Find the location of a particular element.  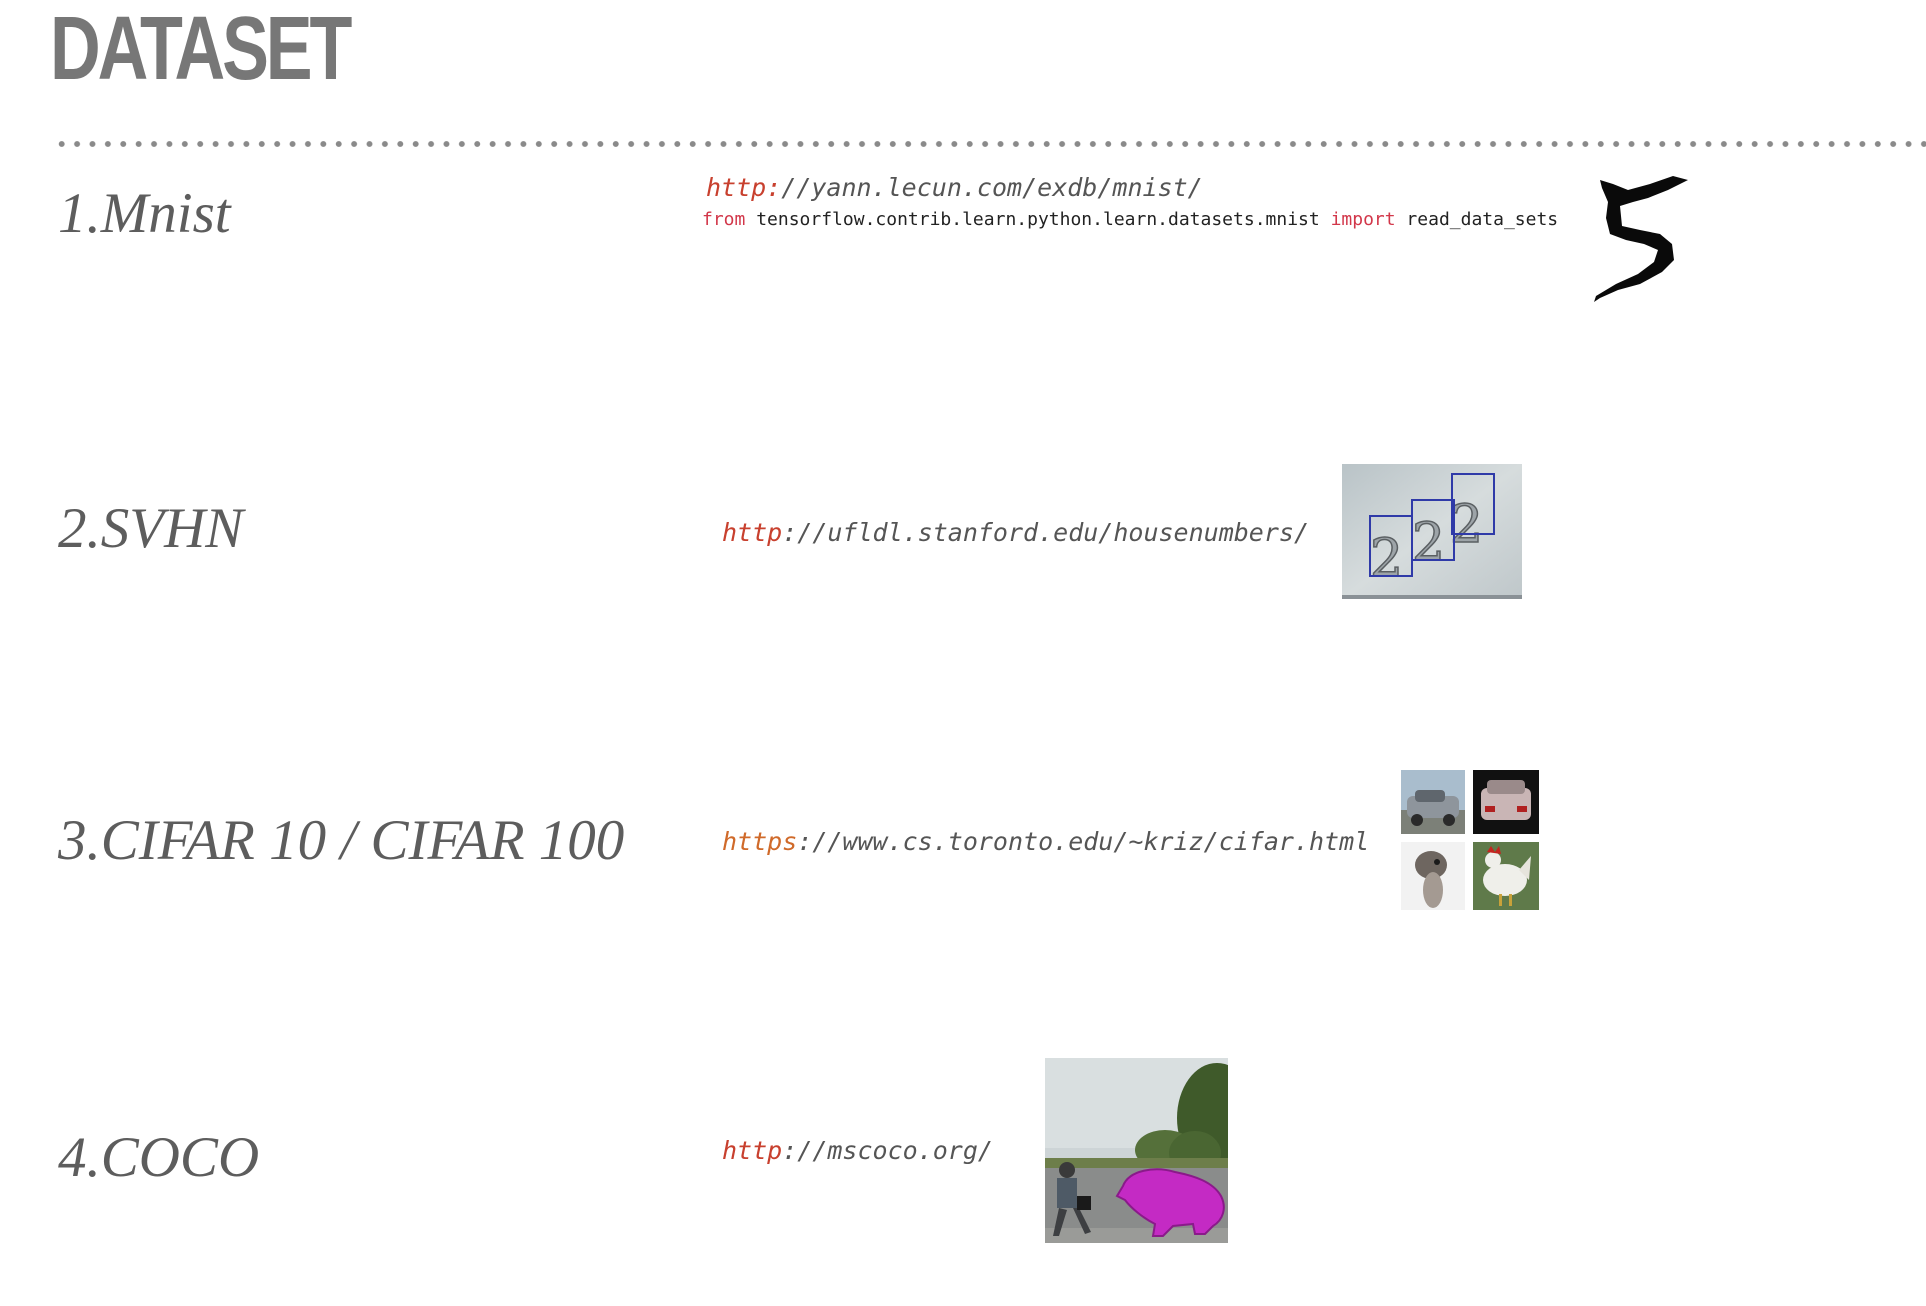

dataset-name-svhn: 2.SVHN is located at coordinates (151, 528).